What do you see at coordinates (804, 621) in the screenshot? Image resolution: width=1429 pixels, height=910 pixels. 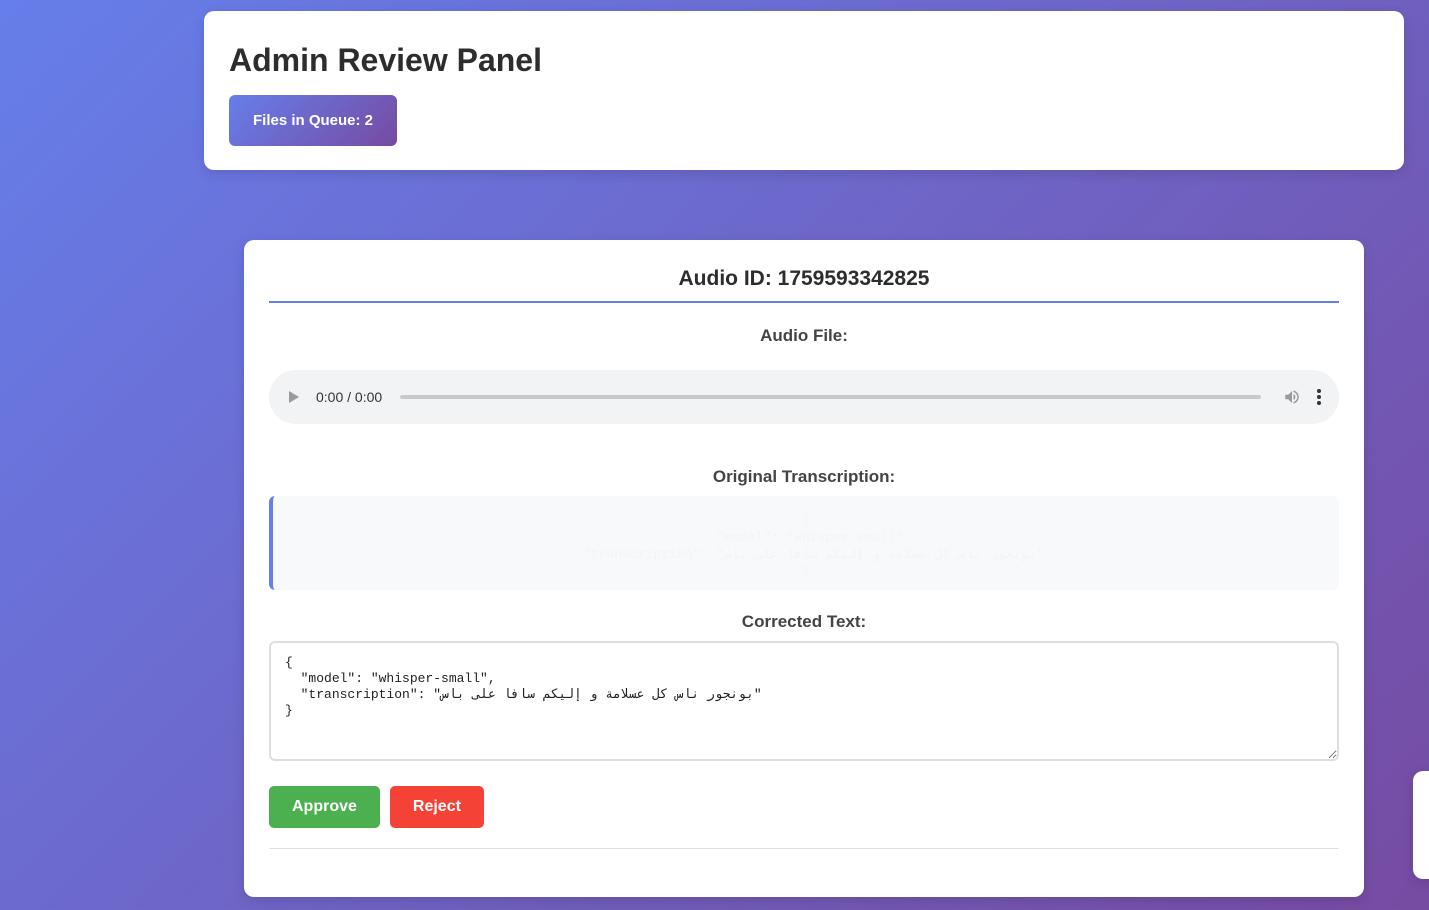 I see `corrected-text-label: Corrected Text:` at bounding box center [804, 621].